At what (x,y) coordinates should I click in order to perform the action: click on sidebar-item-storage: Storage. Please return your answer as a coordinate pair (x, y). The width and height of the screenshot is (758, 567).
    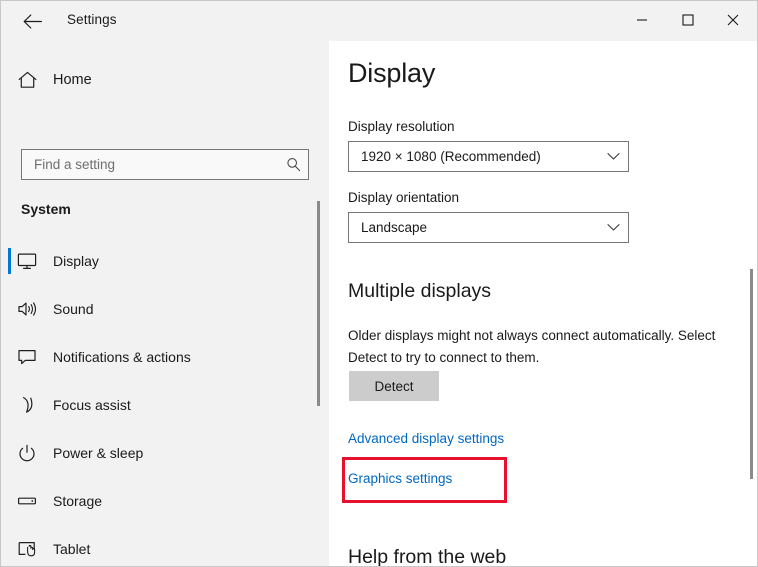
    Looking at the image, I should click on (157, 501).